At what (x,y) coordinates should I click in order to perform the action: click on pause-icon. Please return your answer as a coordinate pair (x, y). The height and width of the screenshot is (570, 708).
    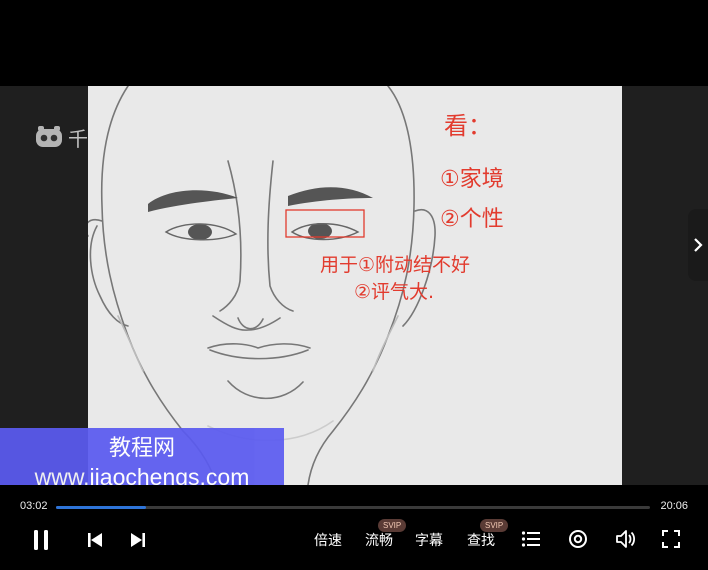
    Looking at the image, I should click on (41, 540).